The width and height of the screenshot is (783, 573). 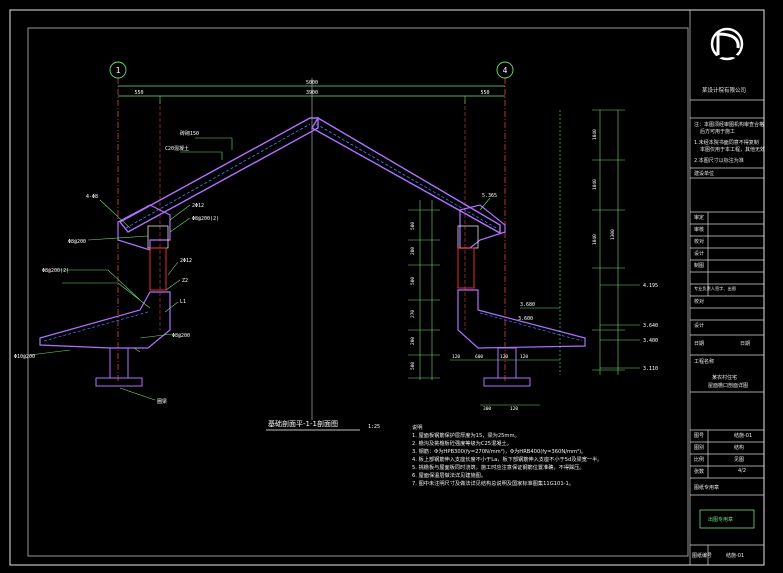 I want to click on right-leaders, so click(x=524, y=244).